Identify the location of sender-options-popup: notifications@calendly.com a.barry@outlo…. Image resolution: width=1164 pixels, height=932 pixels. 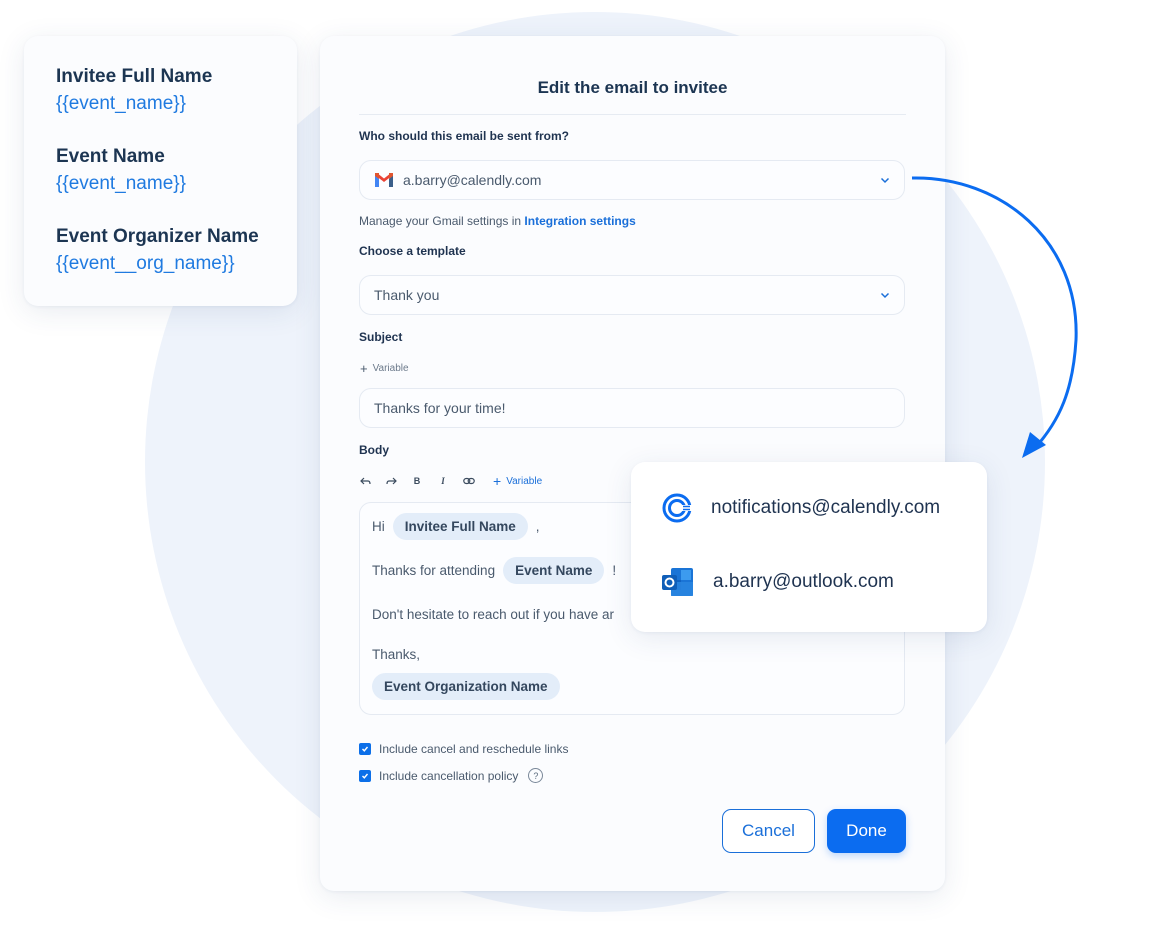
(809, 547).